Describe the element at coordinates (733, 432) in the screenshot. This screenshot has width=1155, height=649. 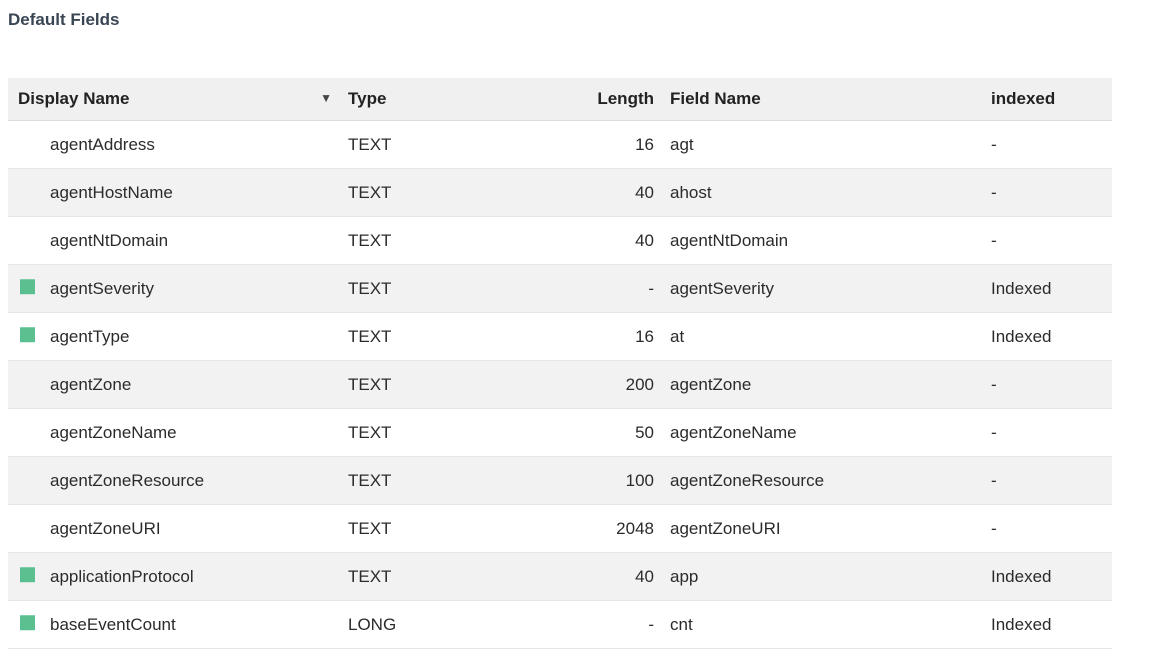
I see `field-name-cell: agentZoneName` at that location.